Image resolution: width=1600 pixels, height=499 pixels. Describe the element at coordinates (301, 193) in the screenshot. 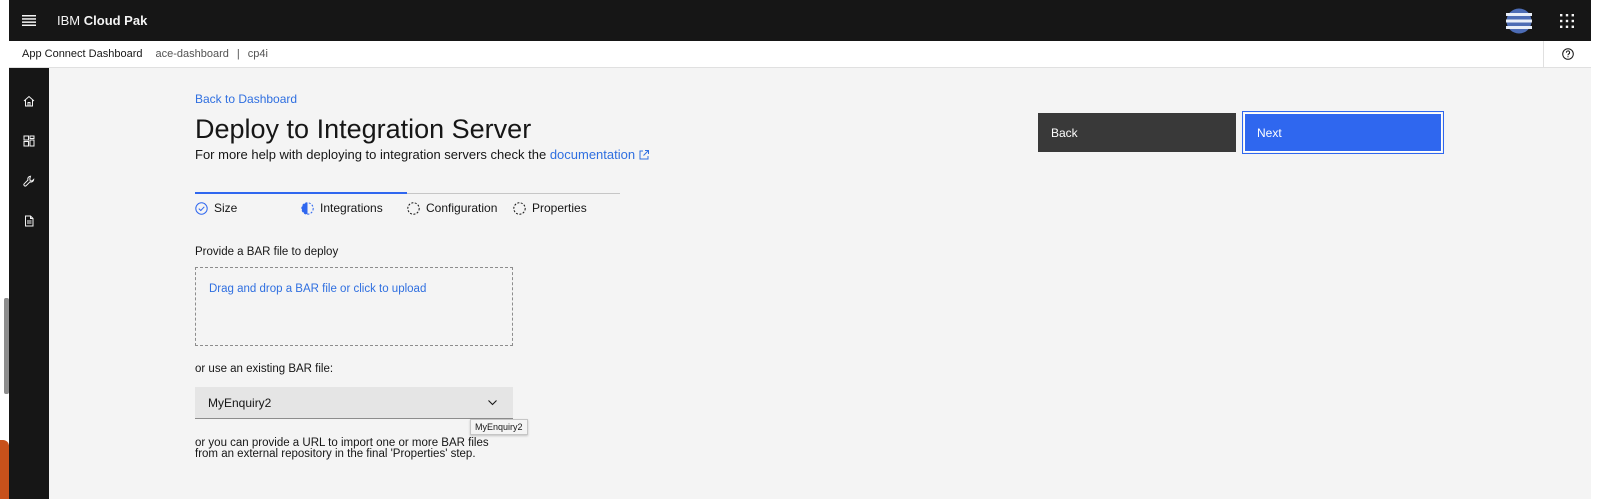

I see `progress-fill` at that location.